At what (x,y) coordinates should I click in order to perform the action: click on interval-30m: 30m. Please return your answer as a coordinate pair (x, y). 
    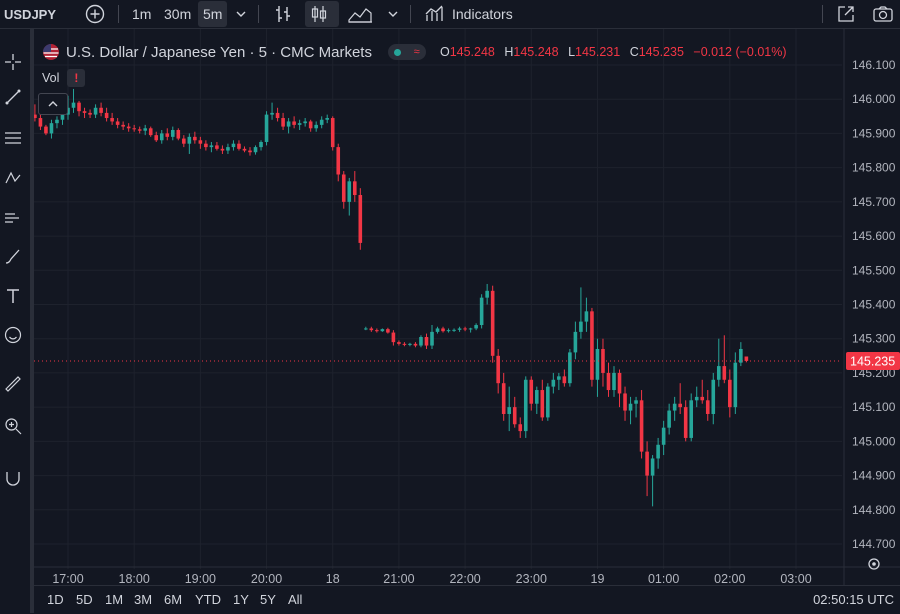
    Looking at the image, I should click on (177, 14).